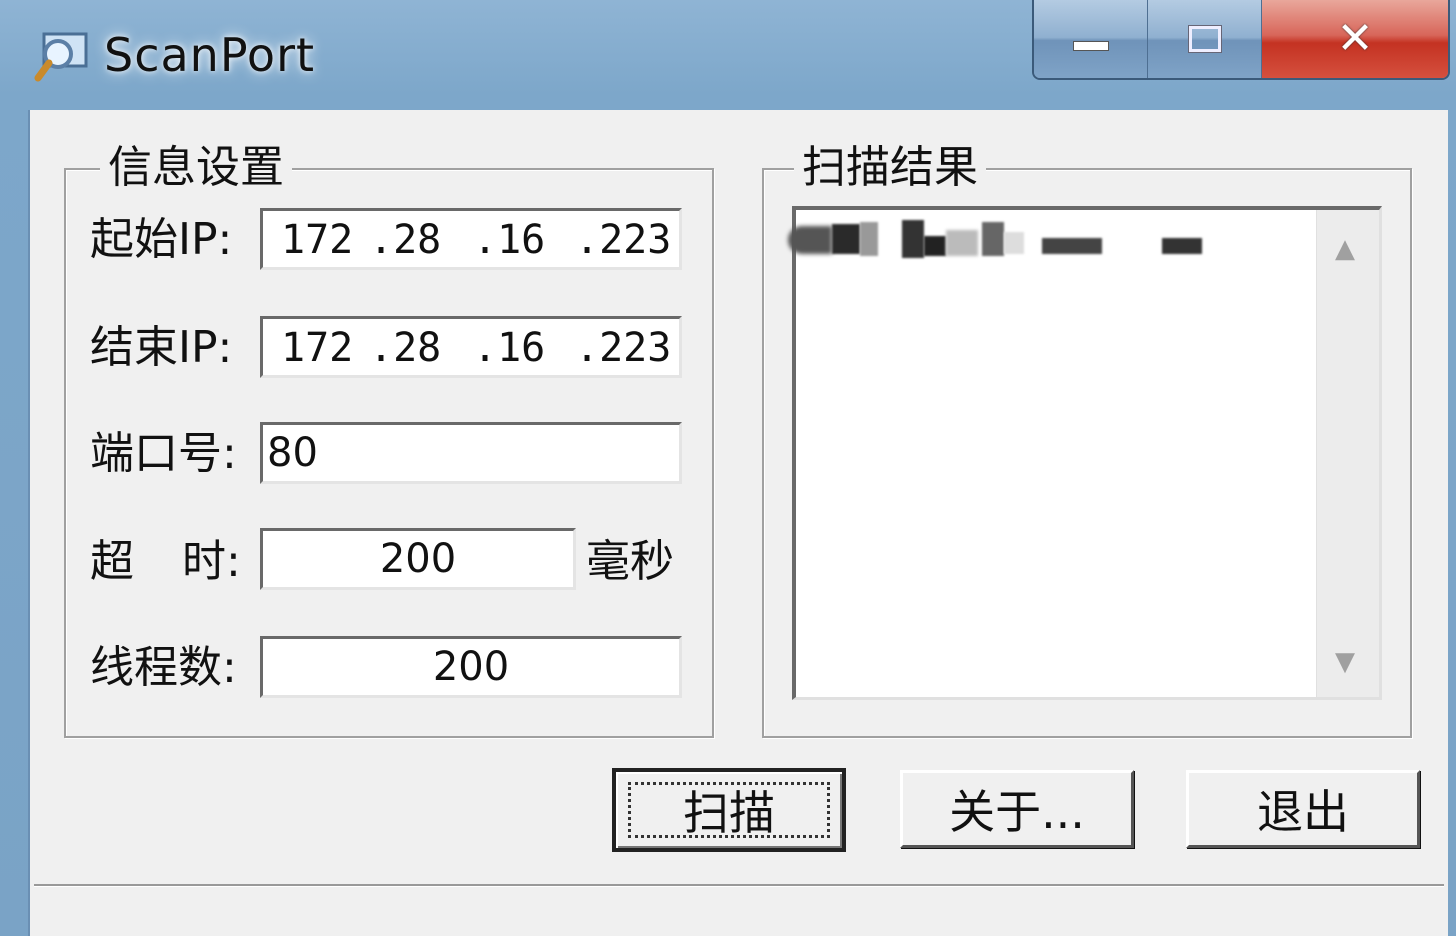 This screenshot has height=936, width=1456. Describe the element at coordinates (405, 240) in the screenshot. I see `start-ip-octet-2: .28` at that location.